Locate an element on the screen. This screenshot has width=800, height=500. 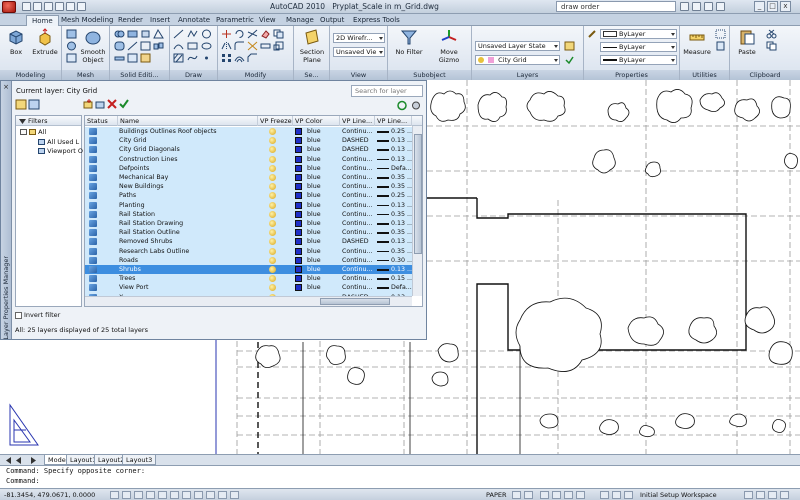
isolate-objects-icon is located at coordinates (772, 495).